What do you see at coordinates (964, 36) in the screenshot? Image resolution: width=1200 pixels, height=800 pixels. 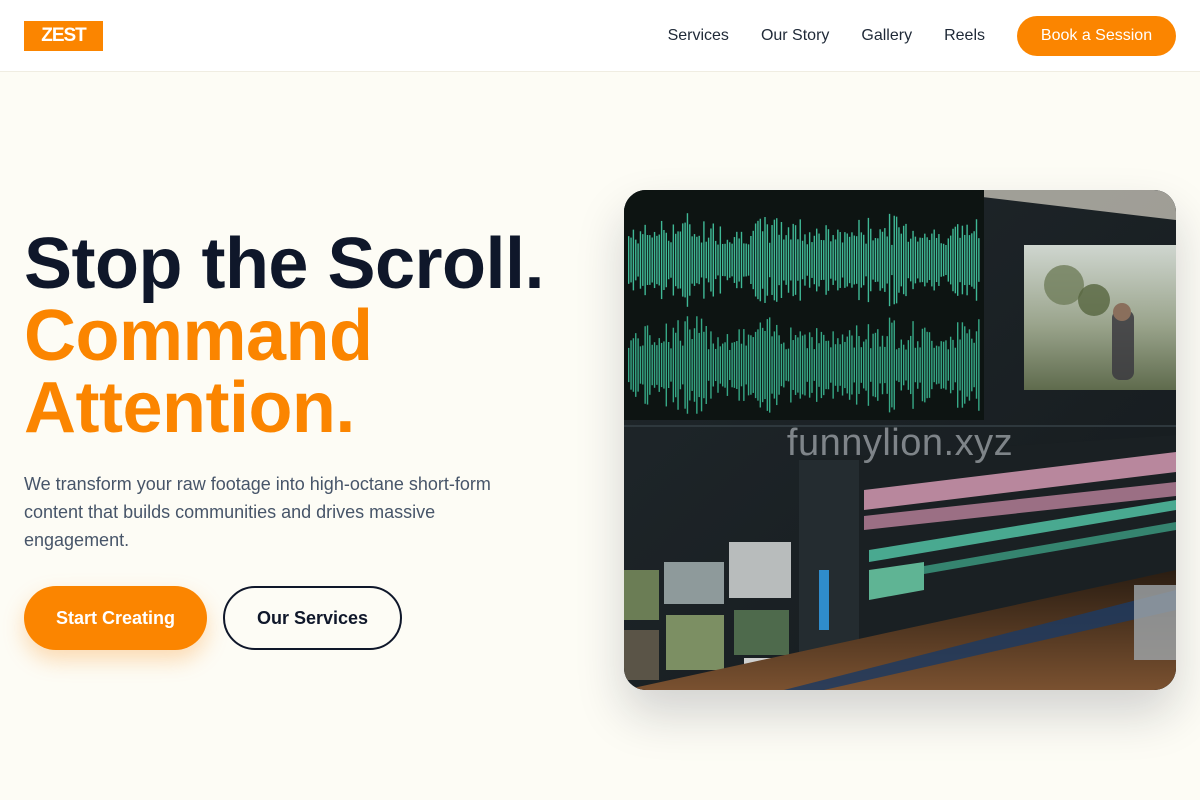 I see `nav-link-reels: Reels` at bounding box center [964, 36].